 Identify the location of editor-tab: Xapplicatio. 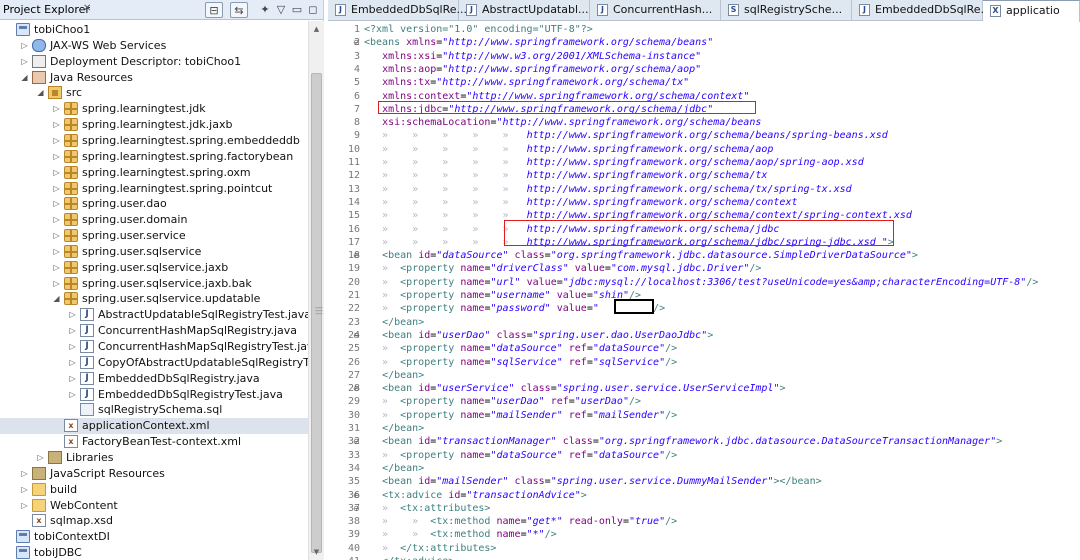
(1031, 11).